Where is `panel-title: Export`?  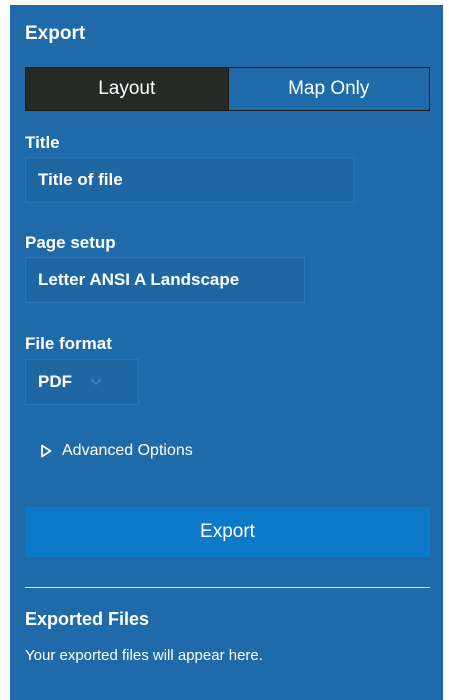
panel-title: Export is located at coordinates (55, 33).